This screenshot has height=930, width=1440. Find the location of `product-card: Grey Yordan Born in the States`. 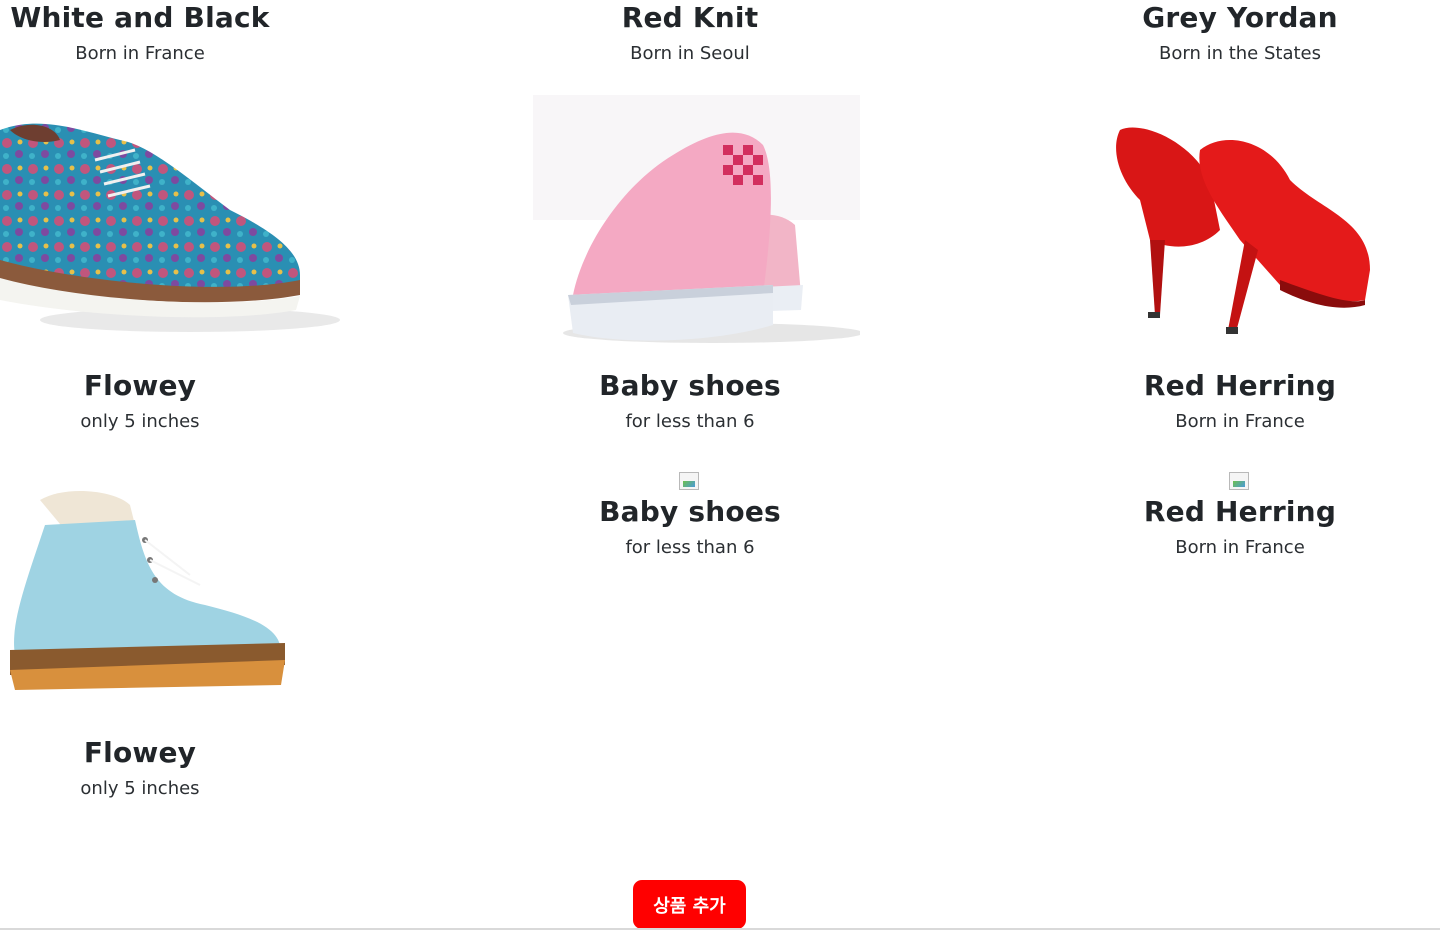

product-card: Grey Yordan Born in the States is located at coordinates (1230, 33).